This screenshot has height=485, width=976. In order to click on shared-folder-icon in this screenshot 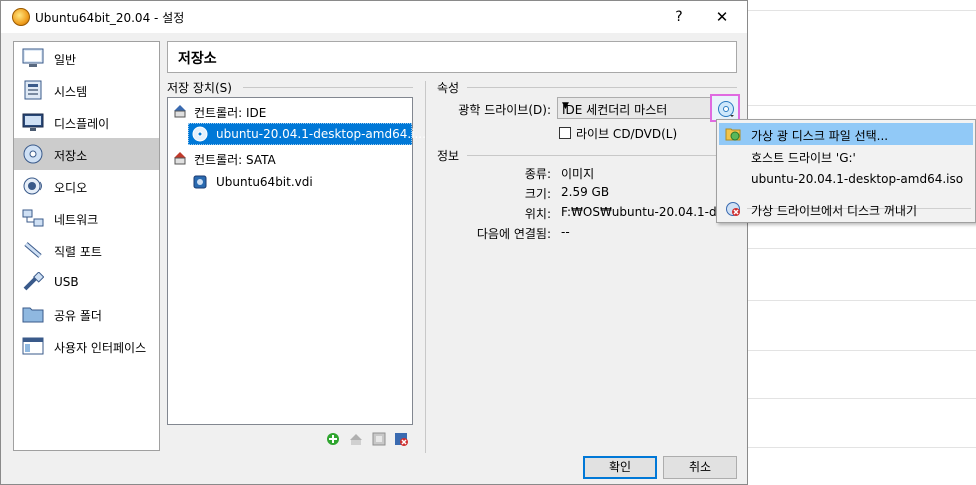, I will do `click(33, 315)`.